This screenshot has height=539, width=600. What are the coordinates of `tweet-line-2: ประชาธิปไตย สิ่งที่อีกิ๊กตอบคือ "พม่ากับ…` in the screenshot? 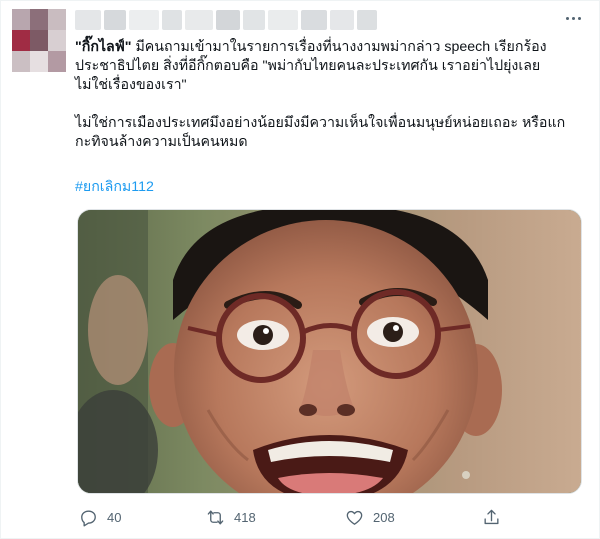 It's located at (308, 66).